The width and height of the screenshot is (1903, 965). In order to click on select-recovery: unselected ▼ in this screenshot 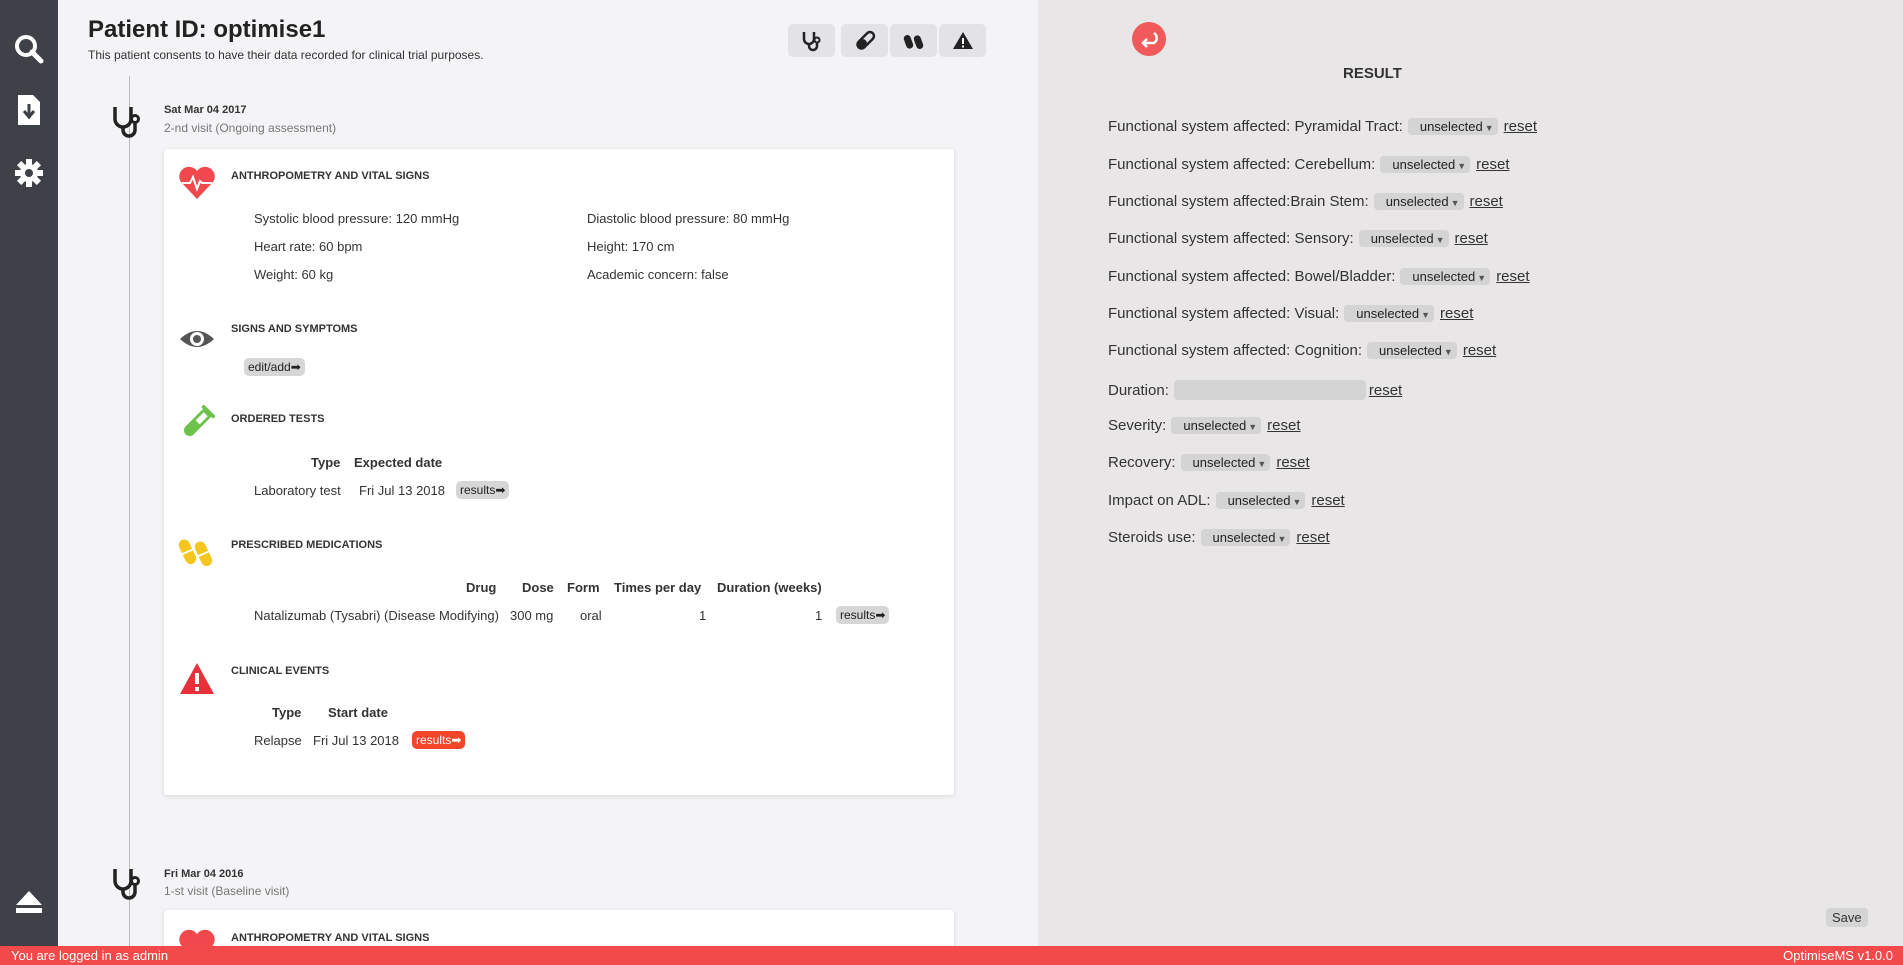, I will do `click(1225, 462)`.